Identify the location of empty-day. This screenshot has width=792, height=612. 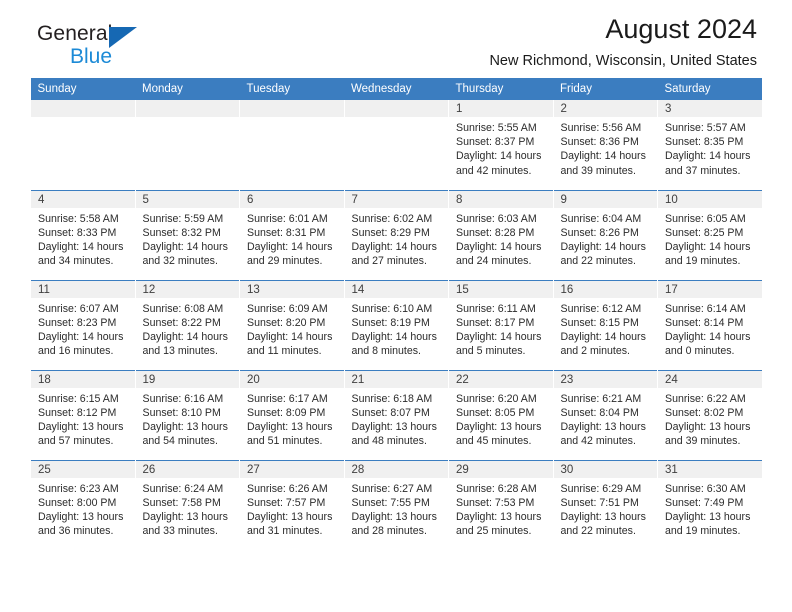
(396, 144).